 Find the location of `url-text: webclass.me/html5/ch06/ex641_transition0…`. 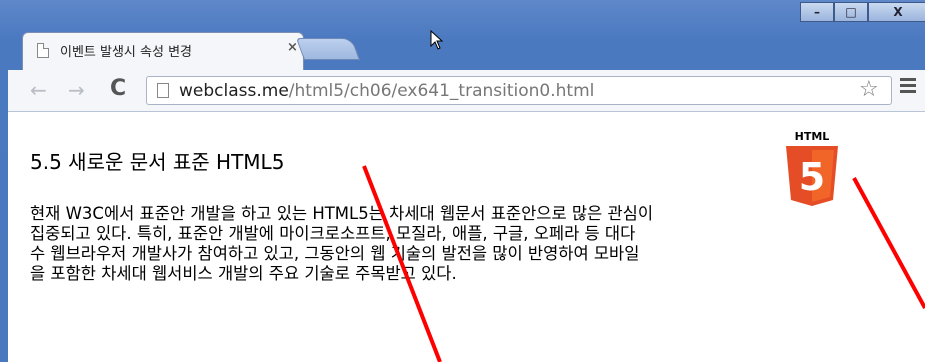

url-text: webclass.me/html5/ch06/ex641_transition0… is located at coordinates (386, 91).